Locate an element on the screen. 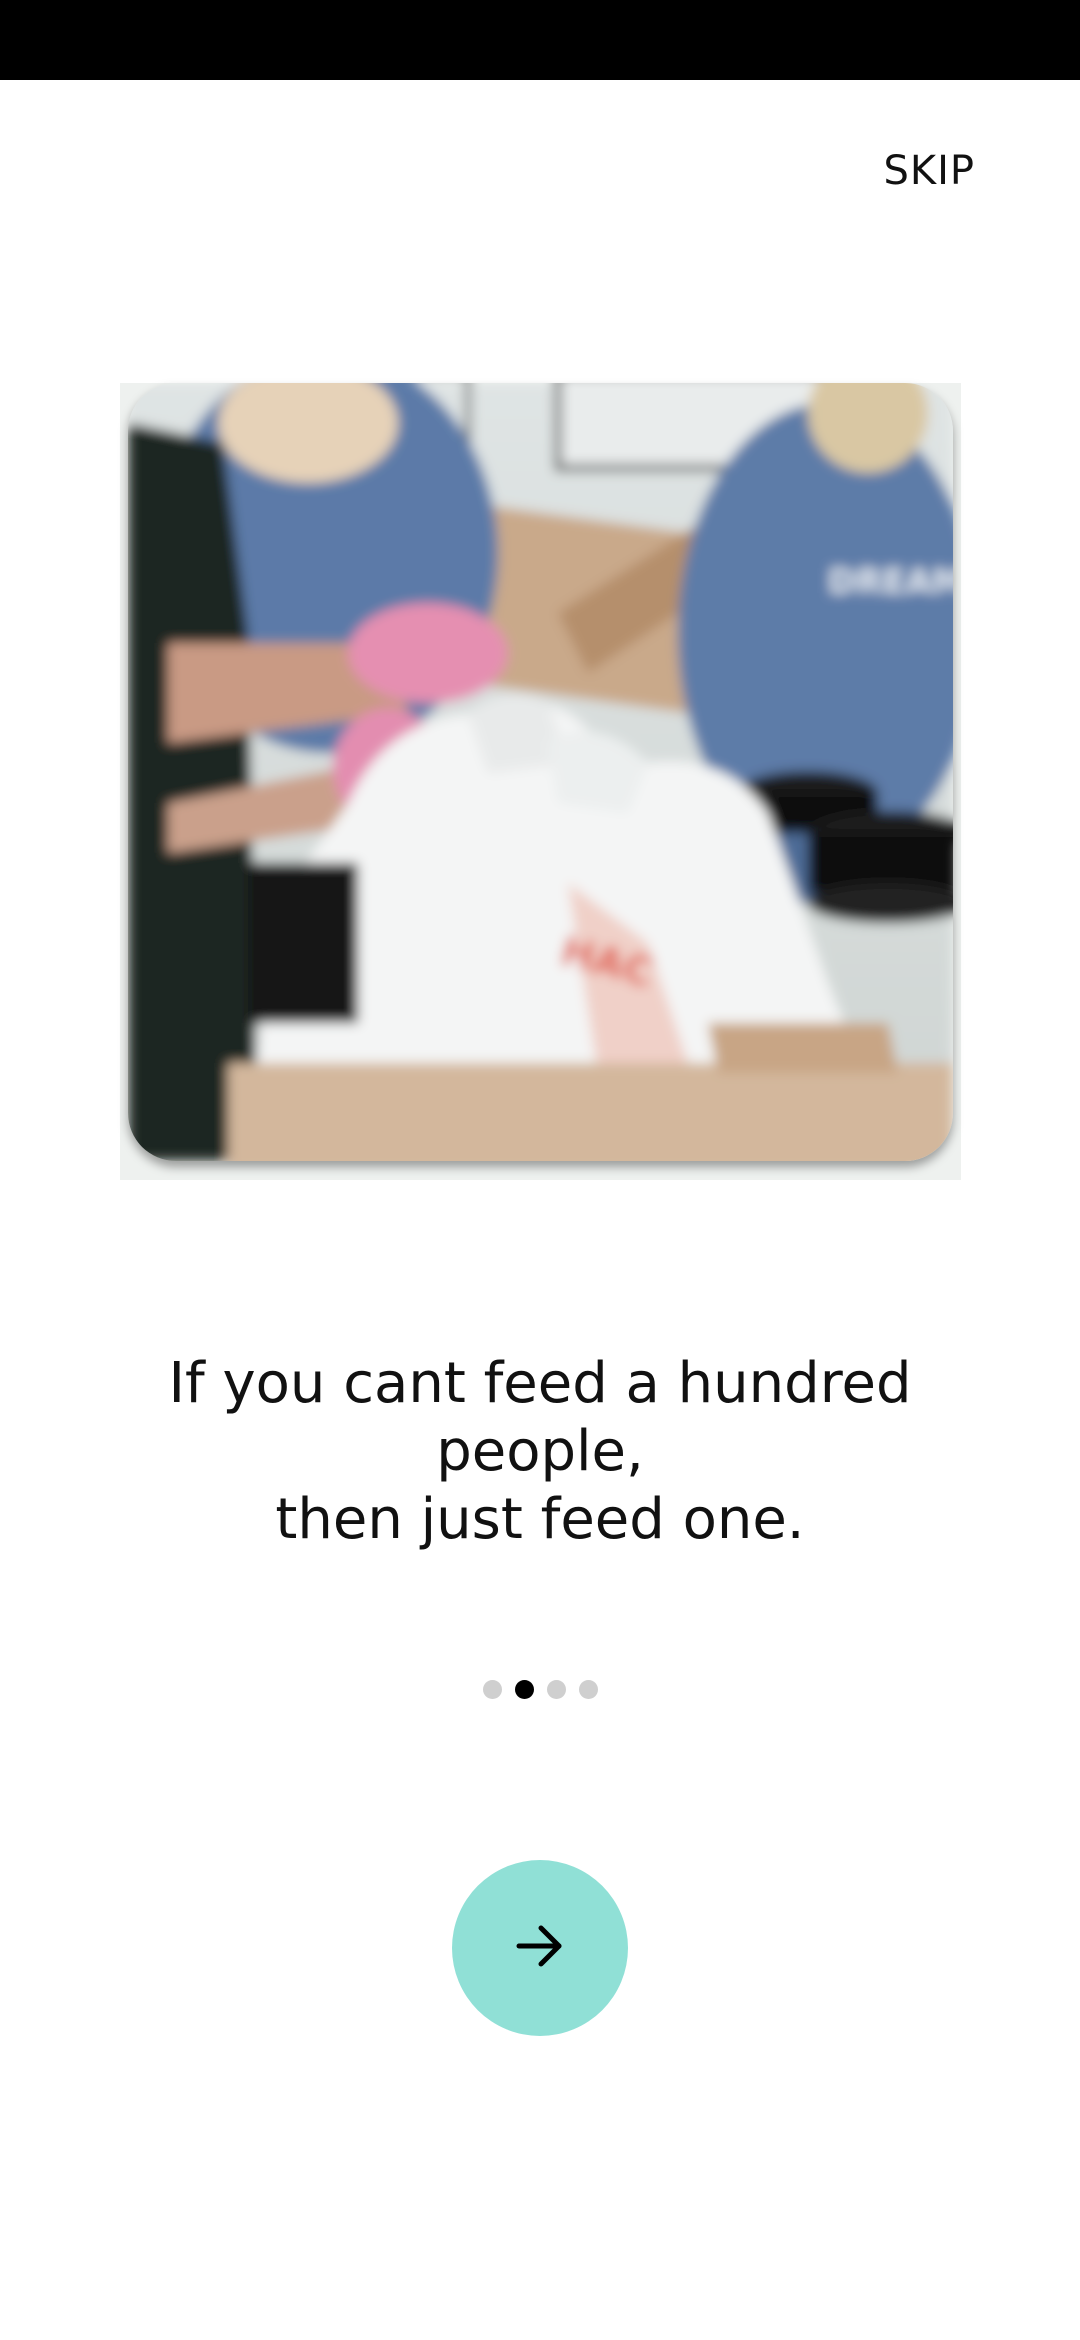 This screenshot has height=2340, width=1080. svg-text: DREAM is located at coordinates (890, 582).